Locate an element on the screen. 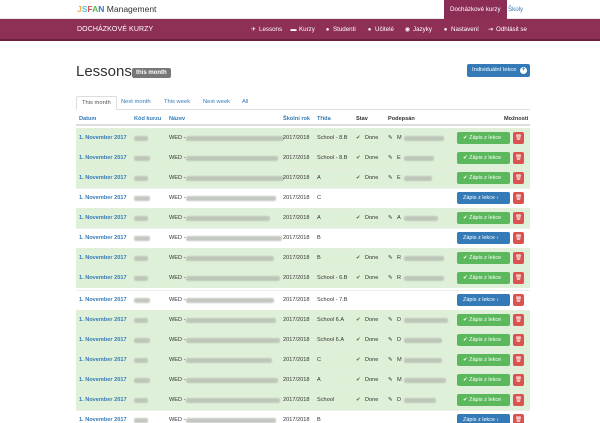  lesson-record-label: Zápis z lekce is located at coordinates (485, 138).